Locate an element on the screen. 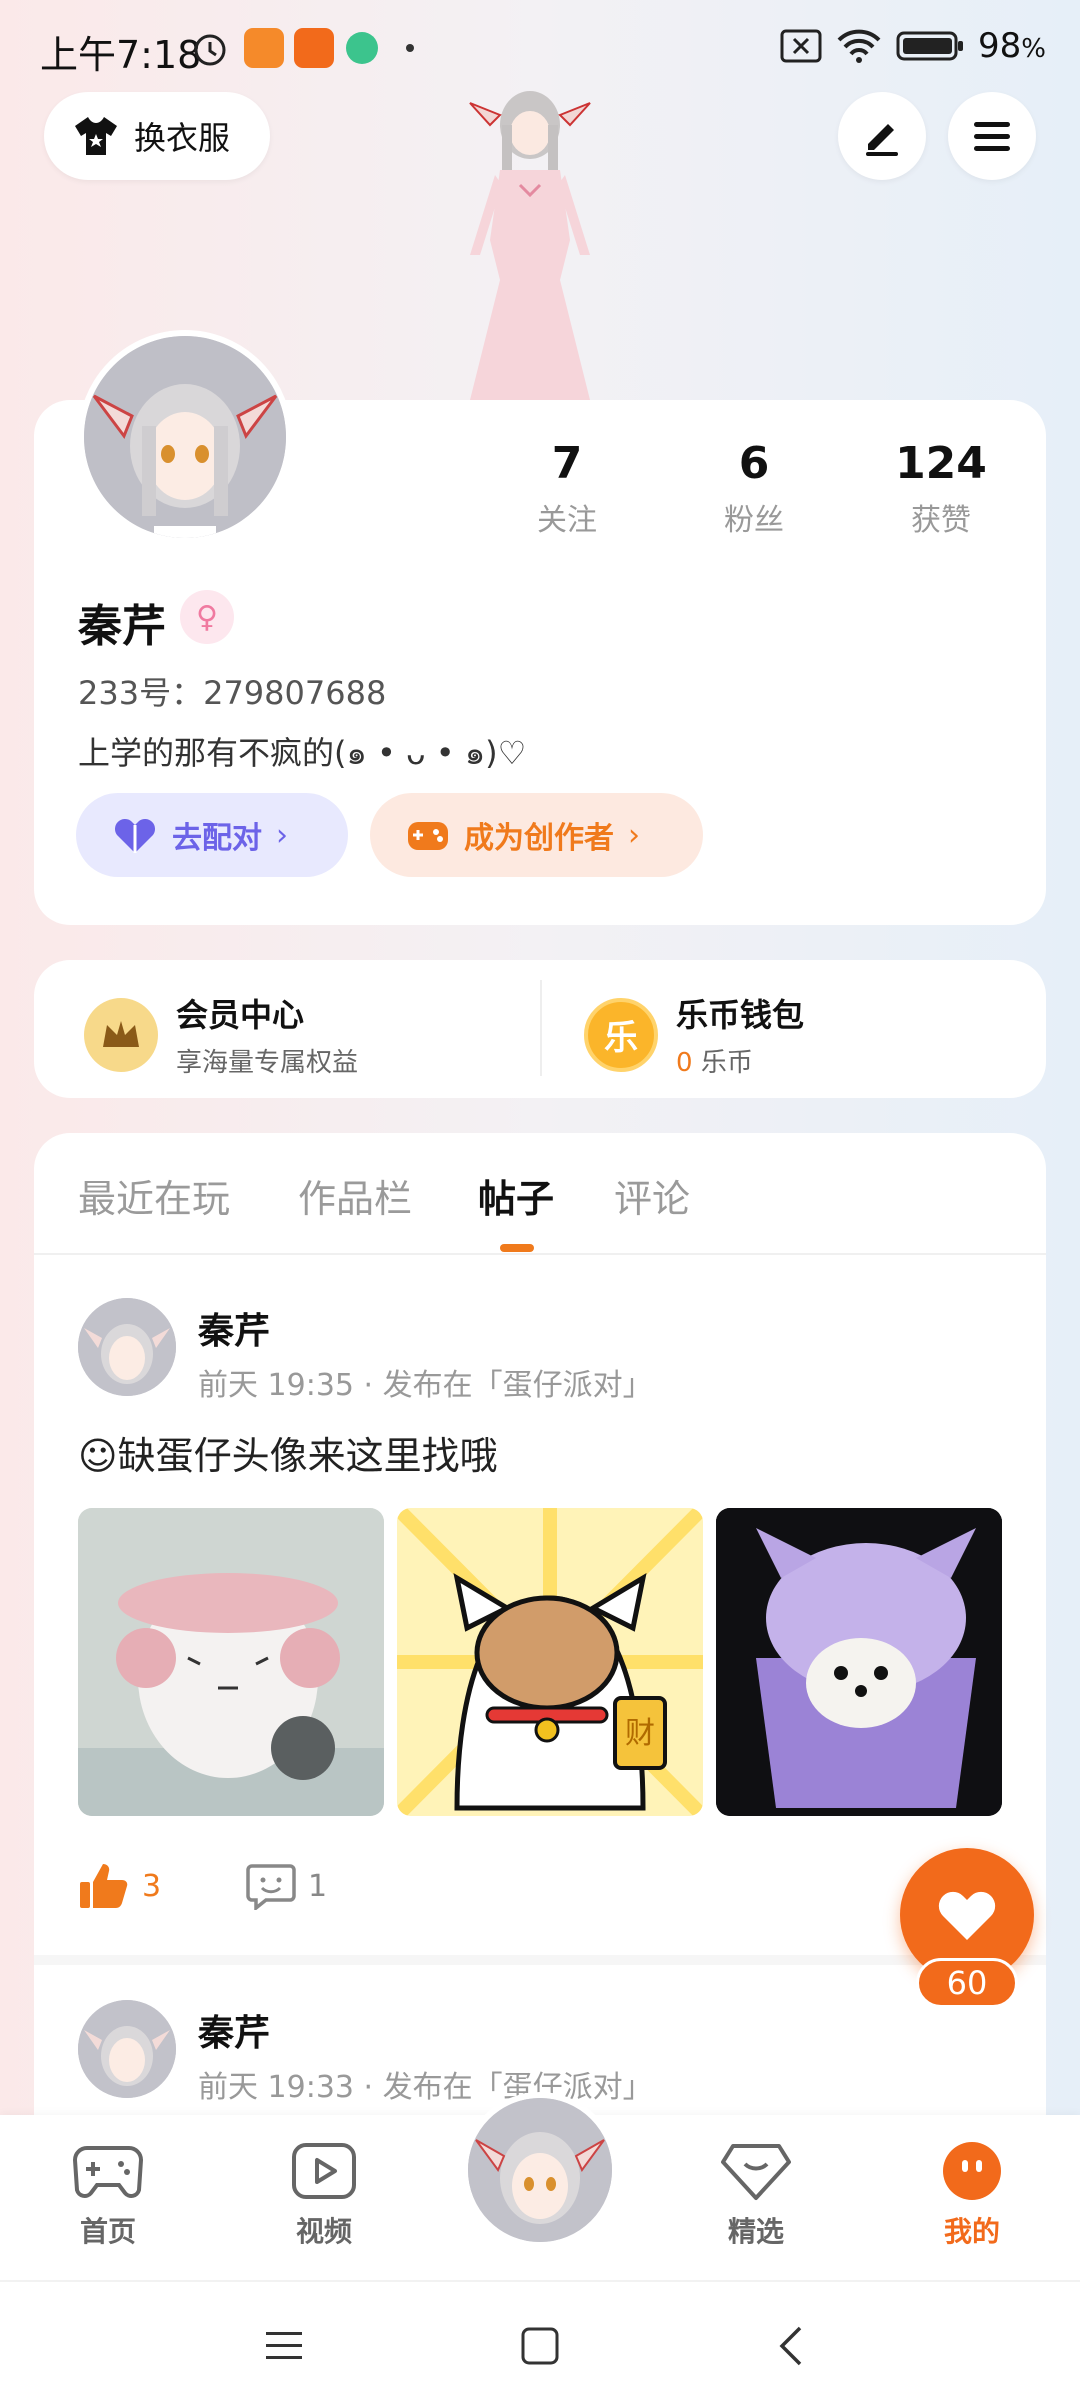 The height and width of the screenshot is (2408, 1080). sim-off-icon is located at coordinates (801, 46).